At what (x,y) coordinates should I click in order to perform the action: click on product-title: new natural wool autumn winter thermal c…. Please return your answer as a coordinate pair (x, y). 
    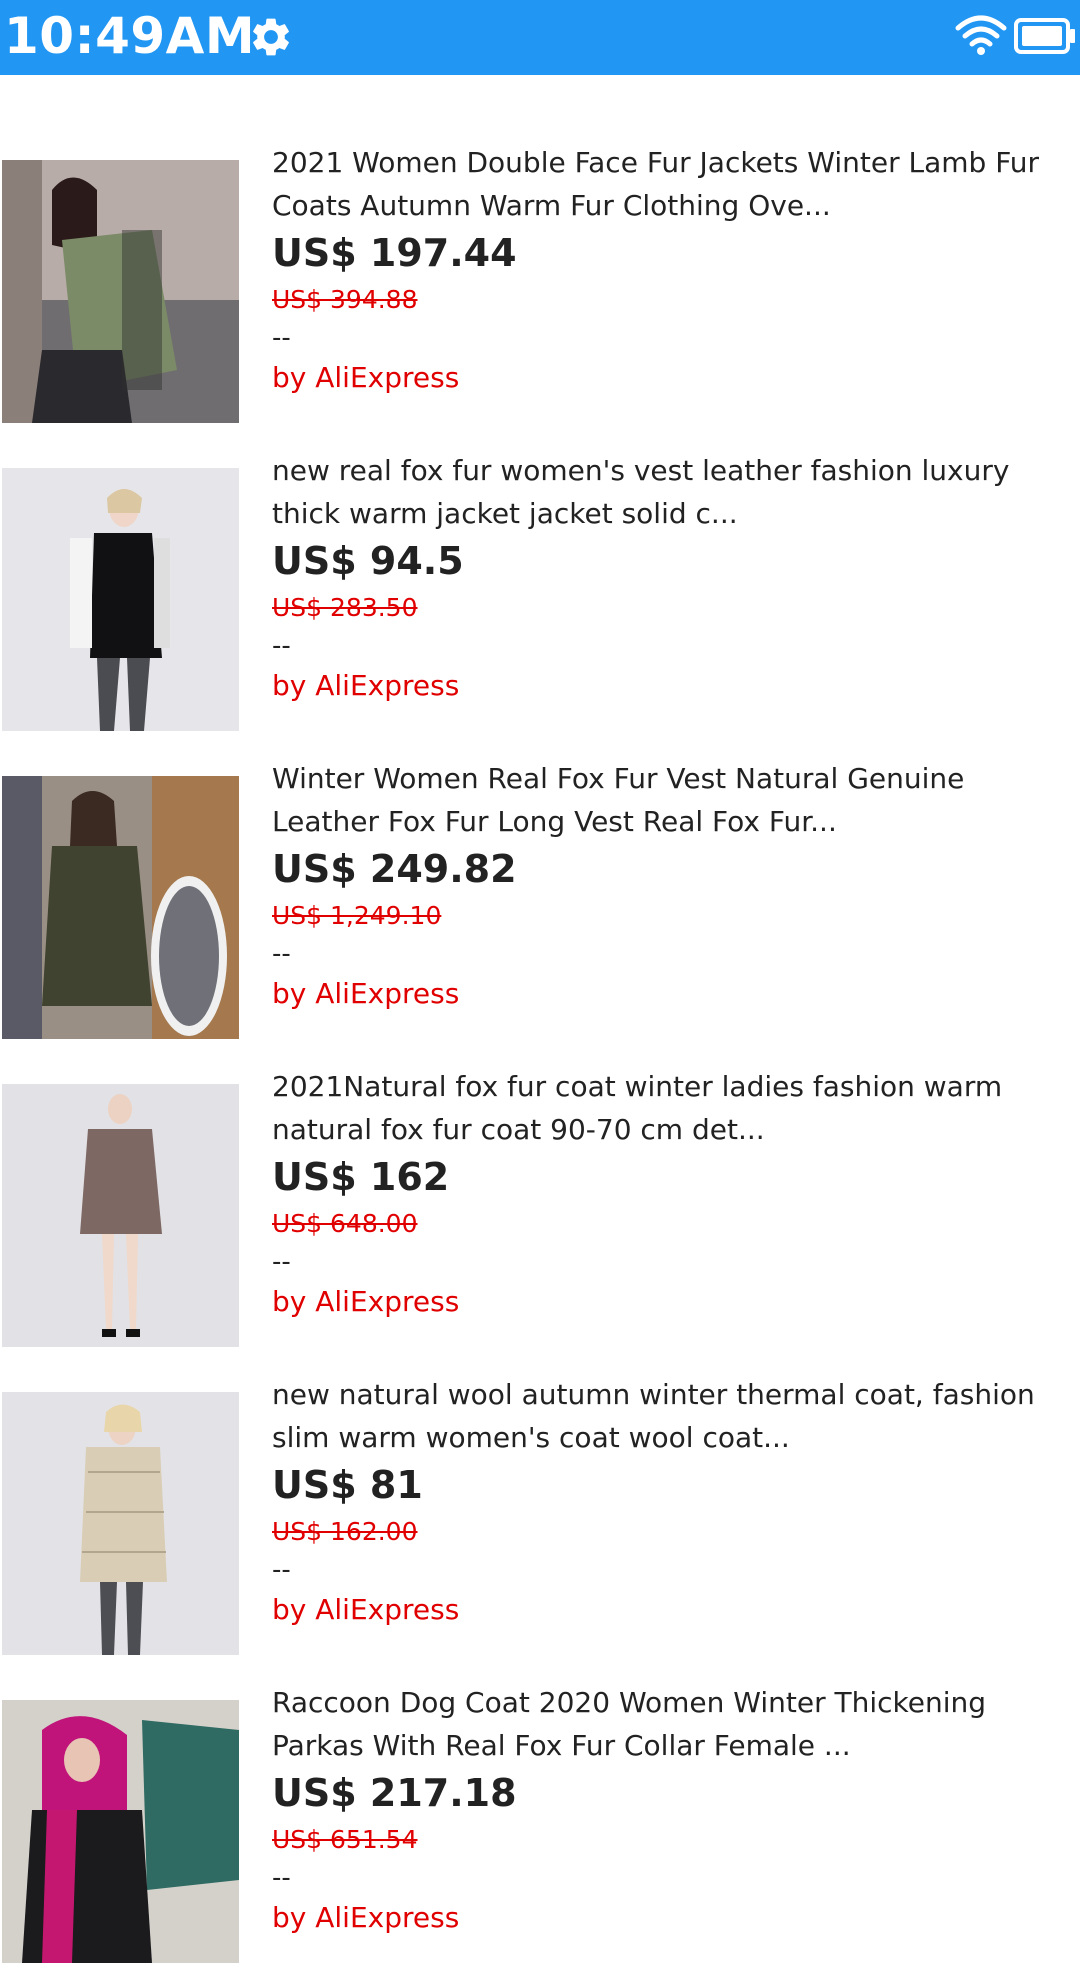
    Looking at the image, I should click on (672, 1416).